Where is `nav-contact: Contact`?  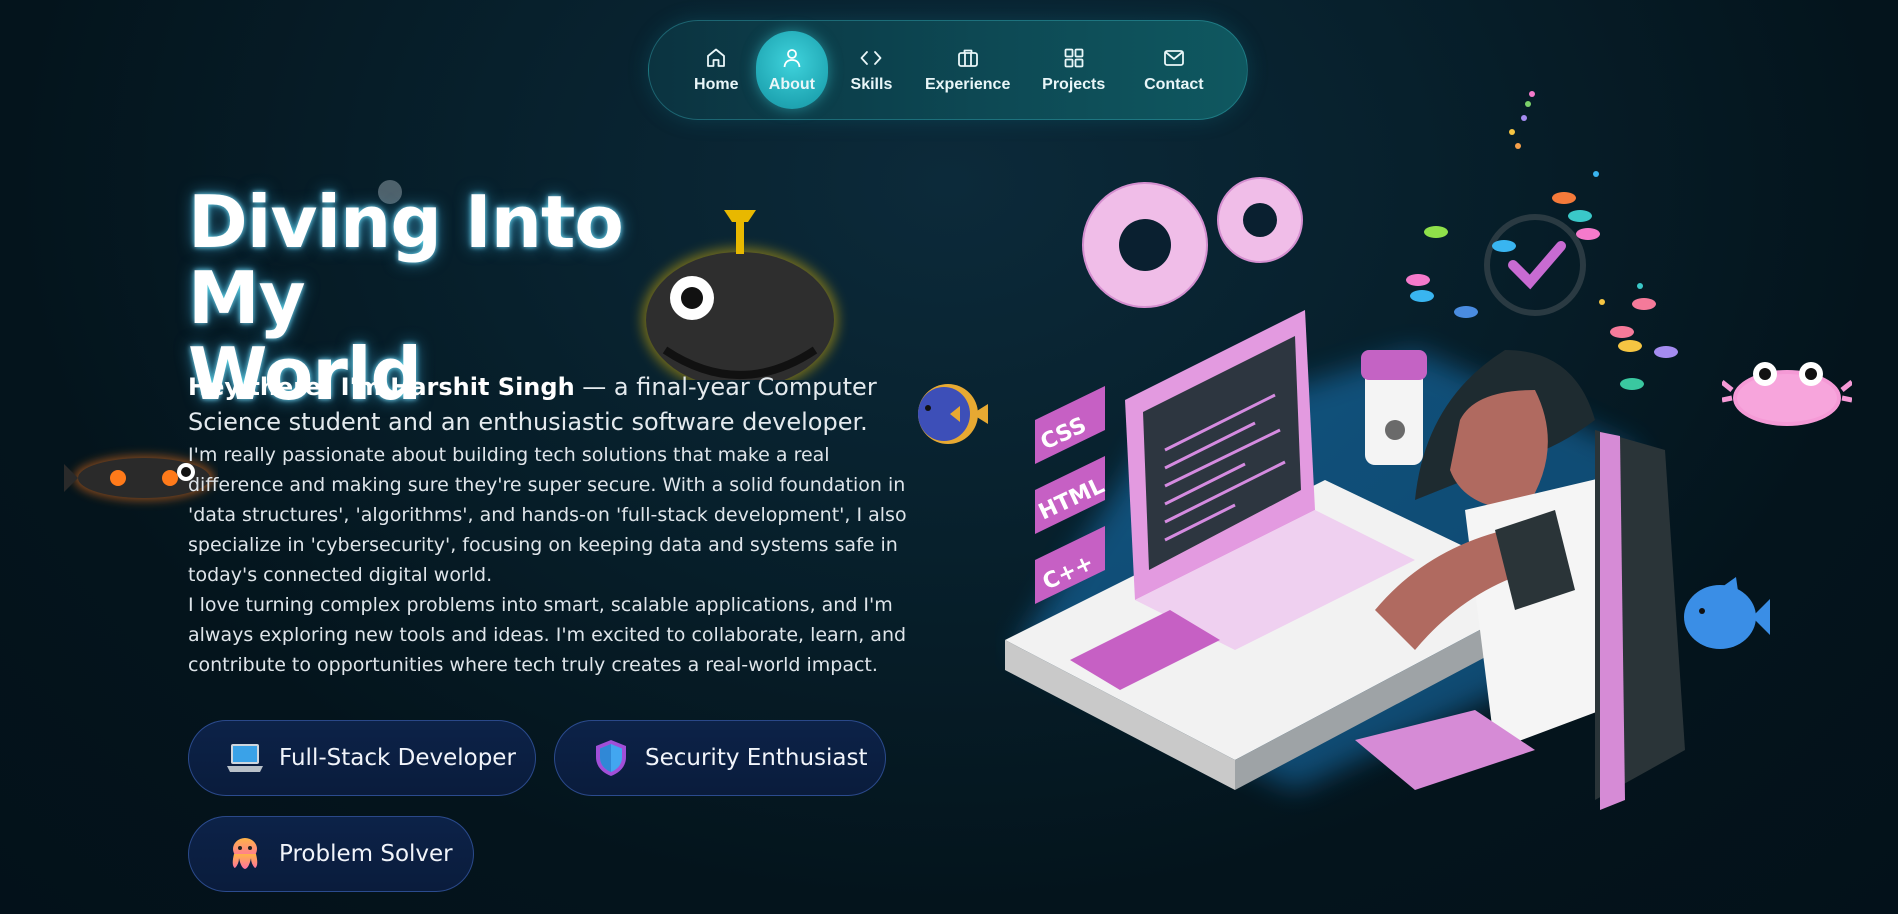
nav-contact: Contact is located at coordinates (1174, 70).